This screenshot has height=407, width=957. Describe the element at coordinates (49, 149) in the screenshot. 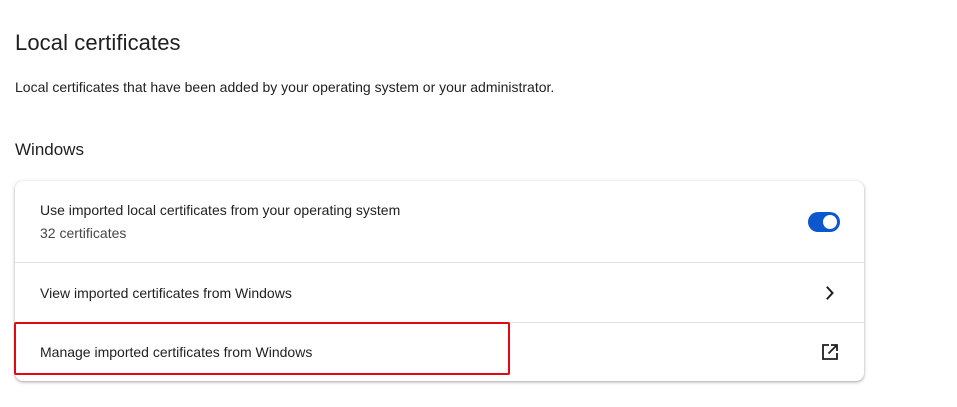

I see `section-title: Windows` at that location.